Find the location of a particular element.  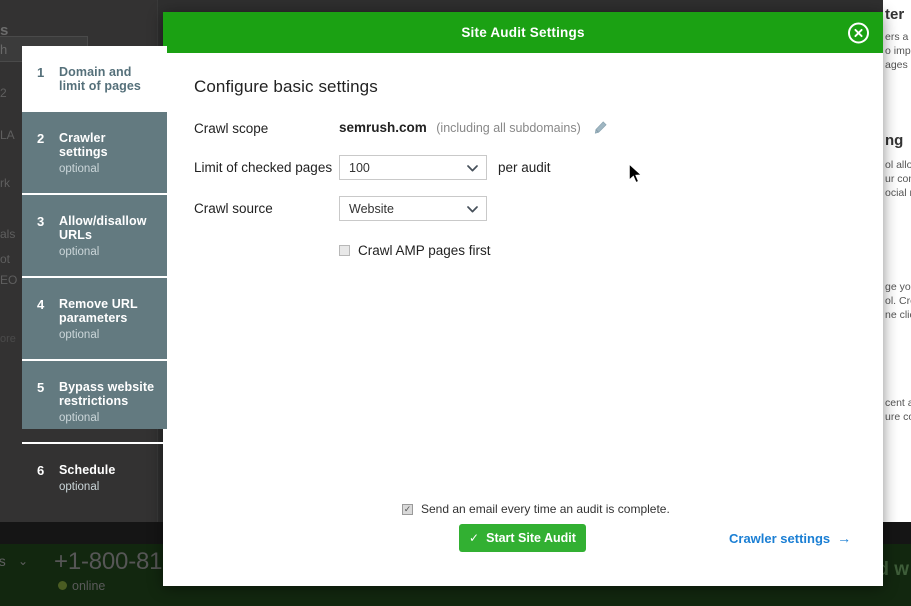

background-card: ng ol allow ur com ocial m is located at coordinates (897, 187).